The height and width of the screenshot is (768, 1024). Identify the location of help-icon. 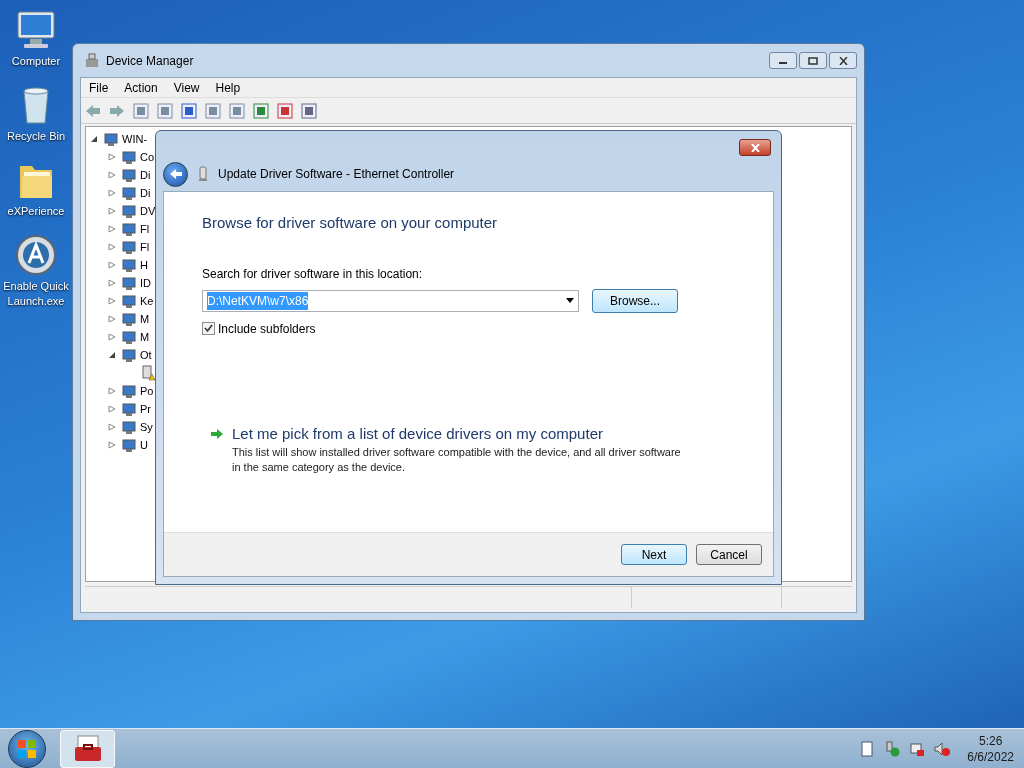
(189, 110).